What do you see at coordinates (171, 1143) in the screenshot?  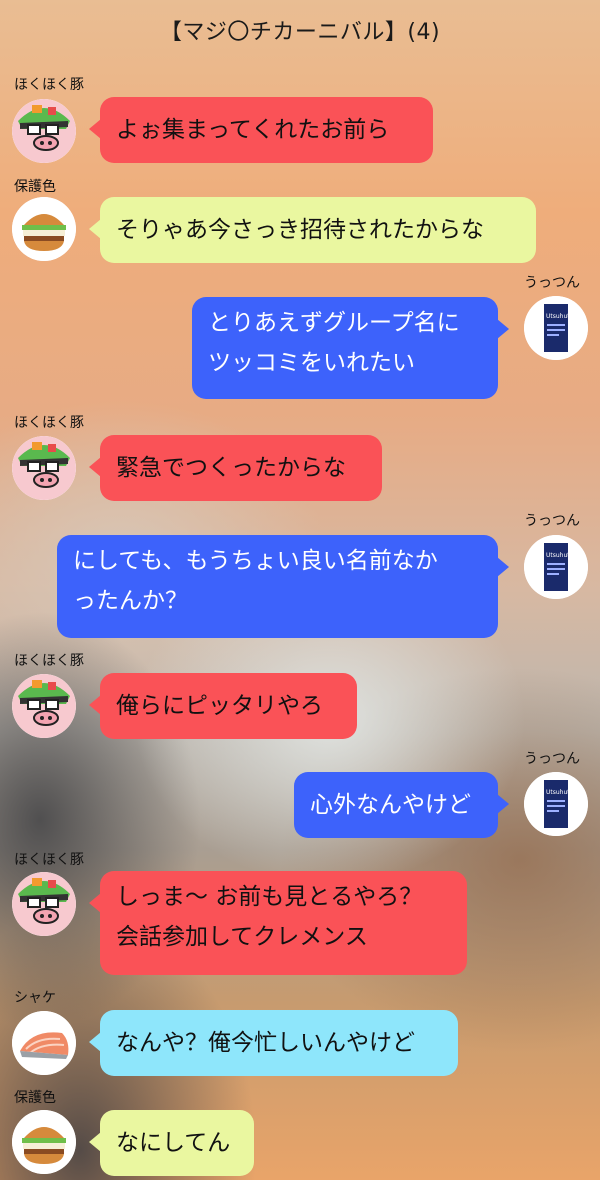 I see `message-bubble: なにしてん` at bounding box center [171, 1143].